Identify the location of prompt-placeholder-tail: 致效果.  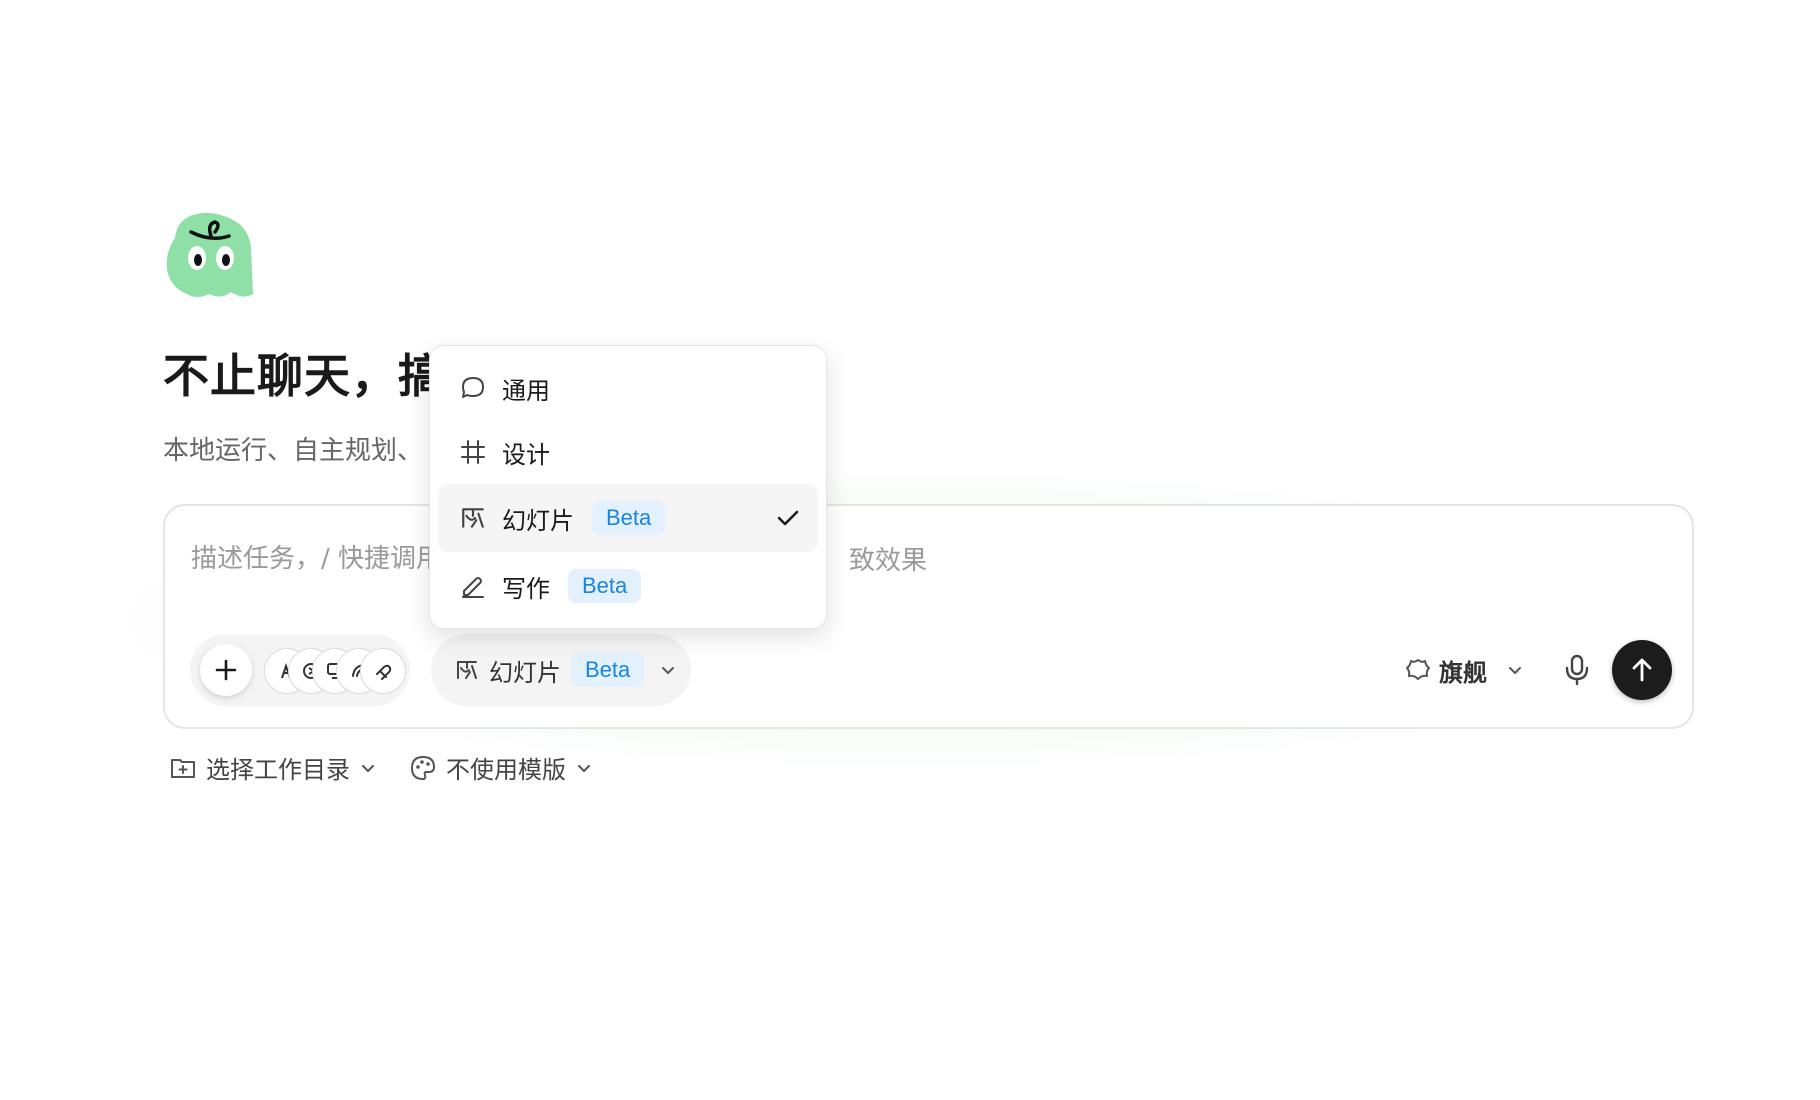
(888, 561).